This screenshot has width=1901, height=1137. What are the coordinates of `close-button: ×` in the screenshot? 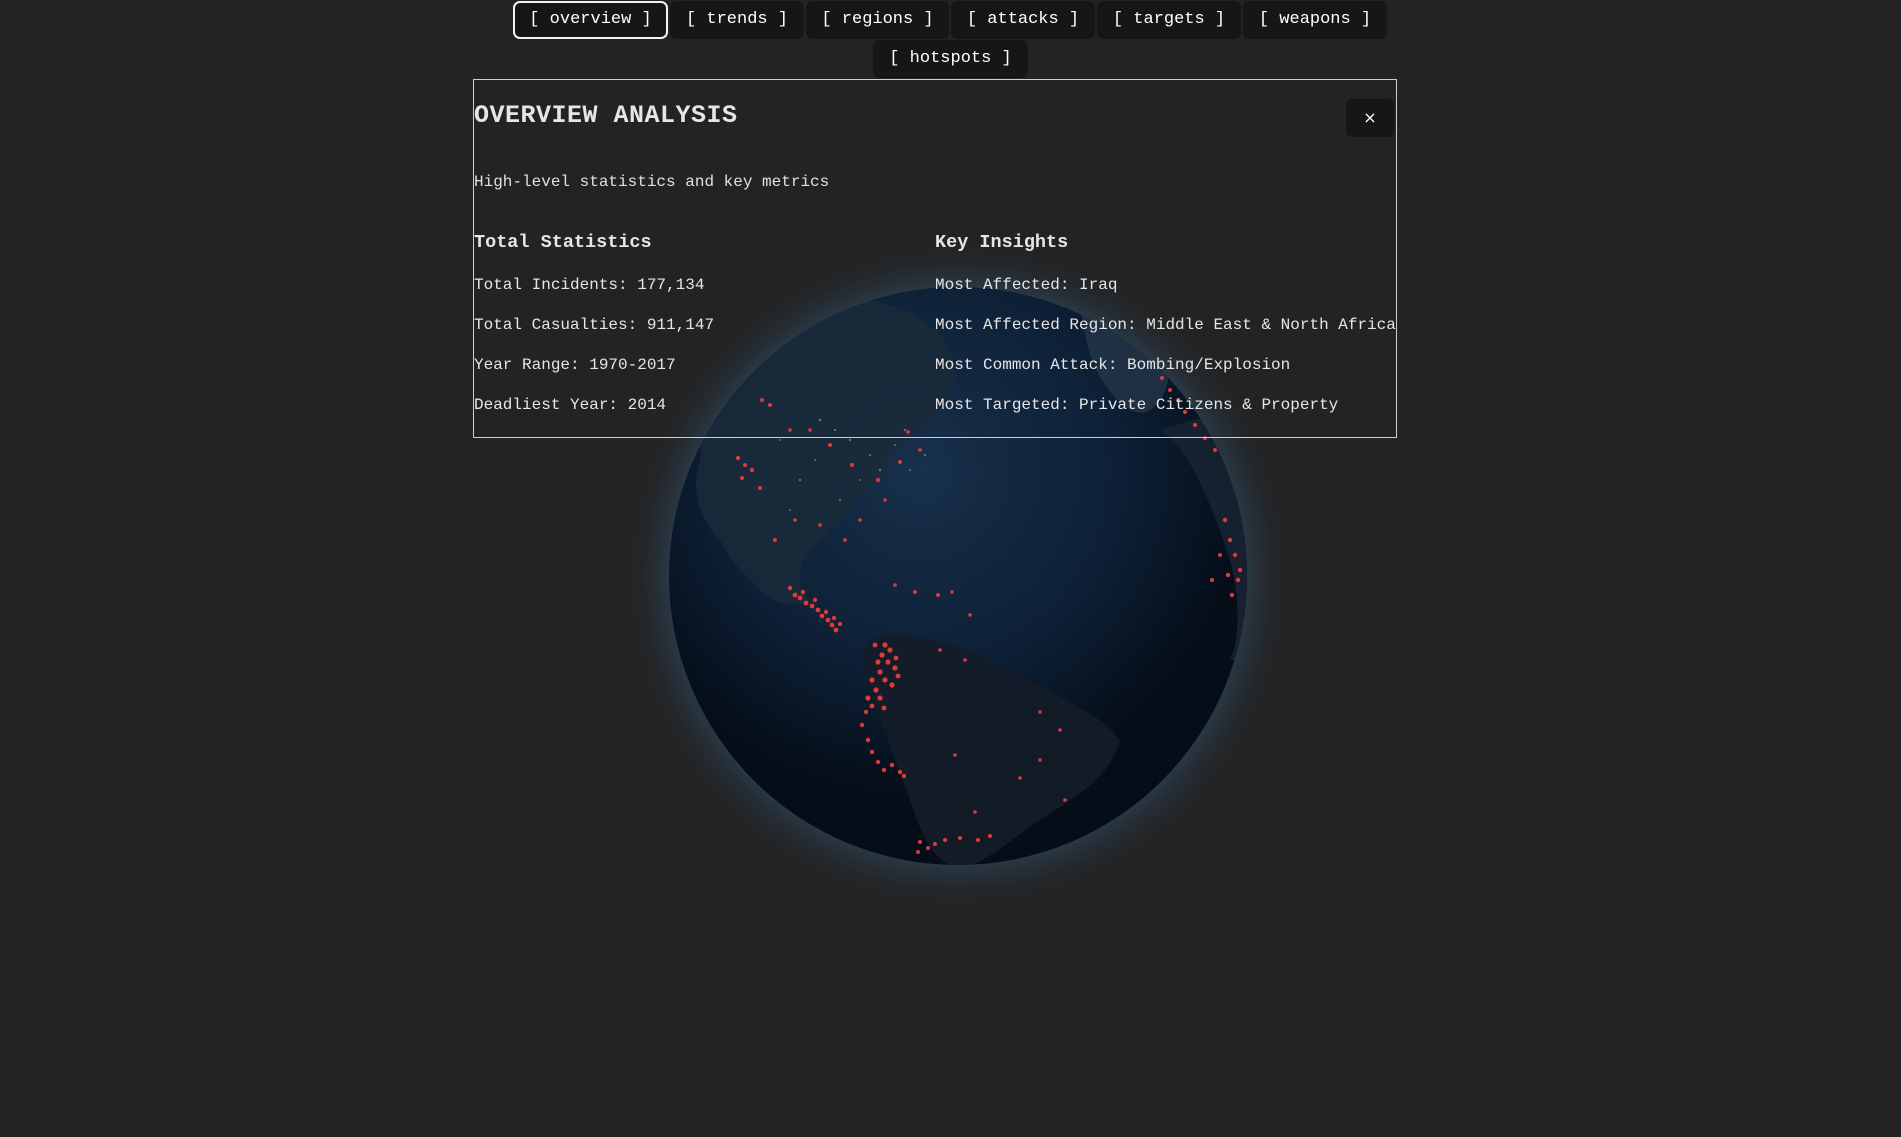 It's located at (1370, 118).